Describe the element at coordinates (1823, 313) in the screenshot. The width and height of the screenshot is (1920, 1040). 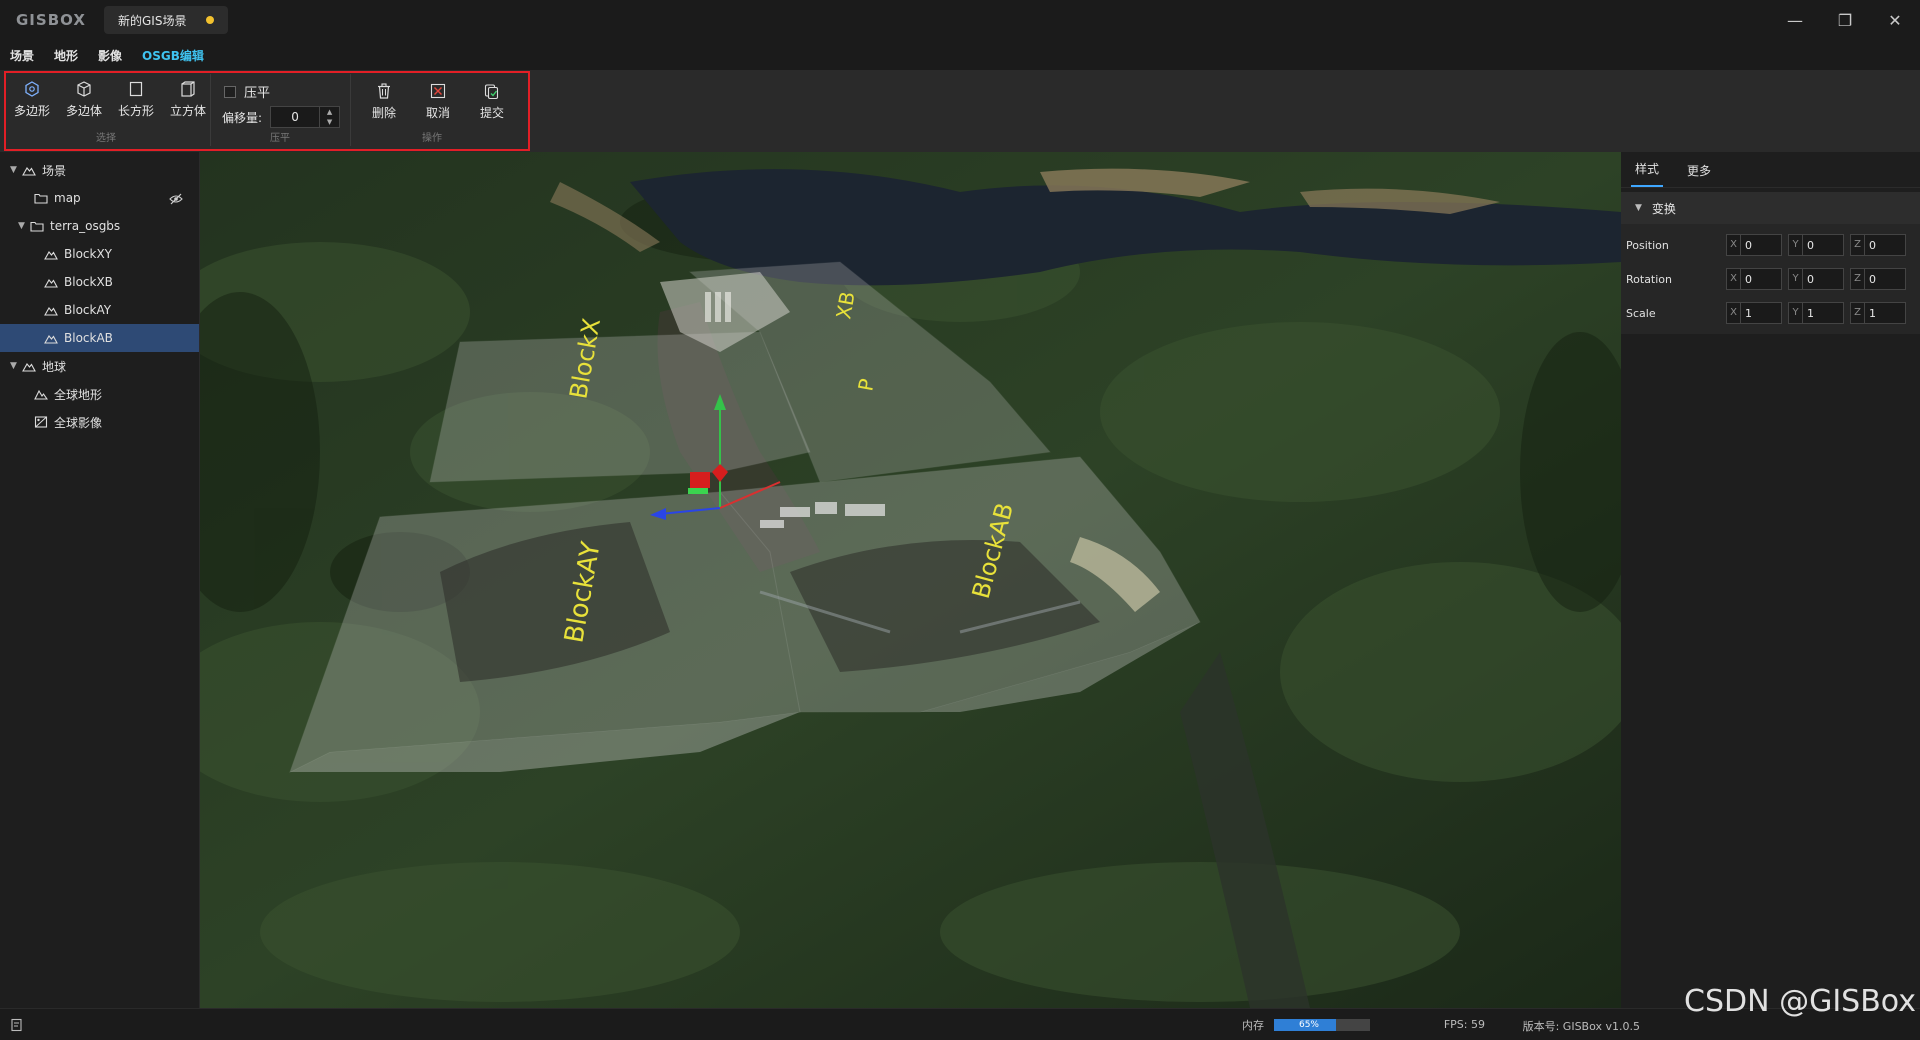
I see `scale-y-input` at that location.